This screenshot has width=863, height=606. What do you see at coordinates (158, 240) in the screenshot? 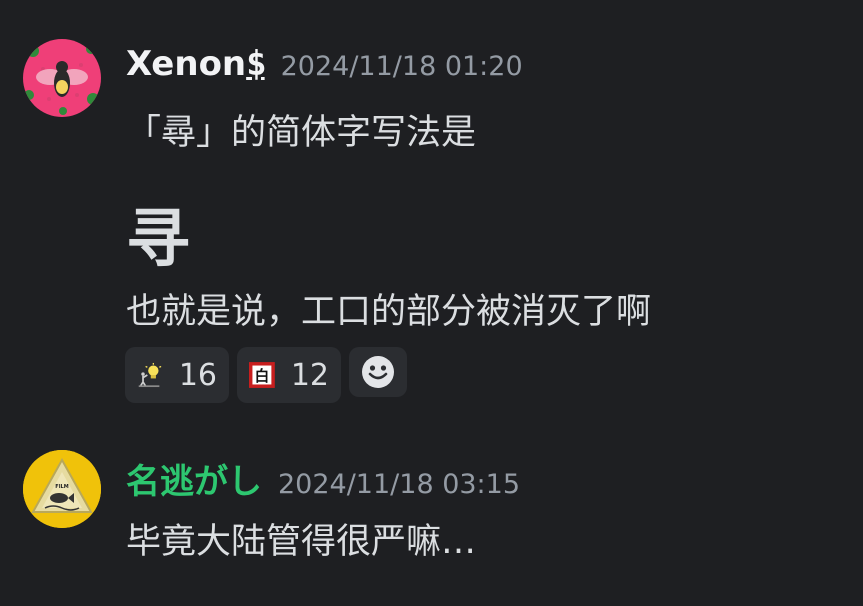
I see `message-big-character: 寻` at bounding box center [158, 240].